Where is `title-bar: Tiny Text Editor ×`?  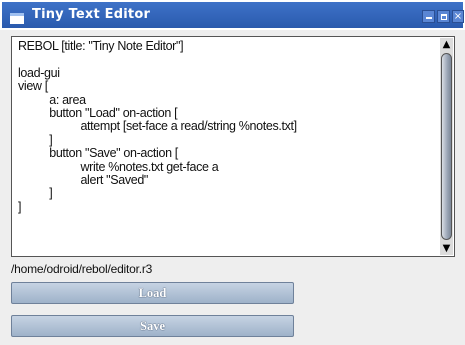 title-bar: Tiny Text Editor × is located at coordinates (232, 15).